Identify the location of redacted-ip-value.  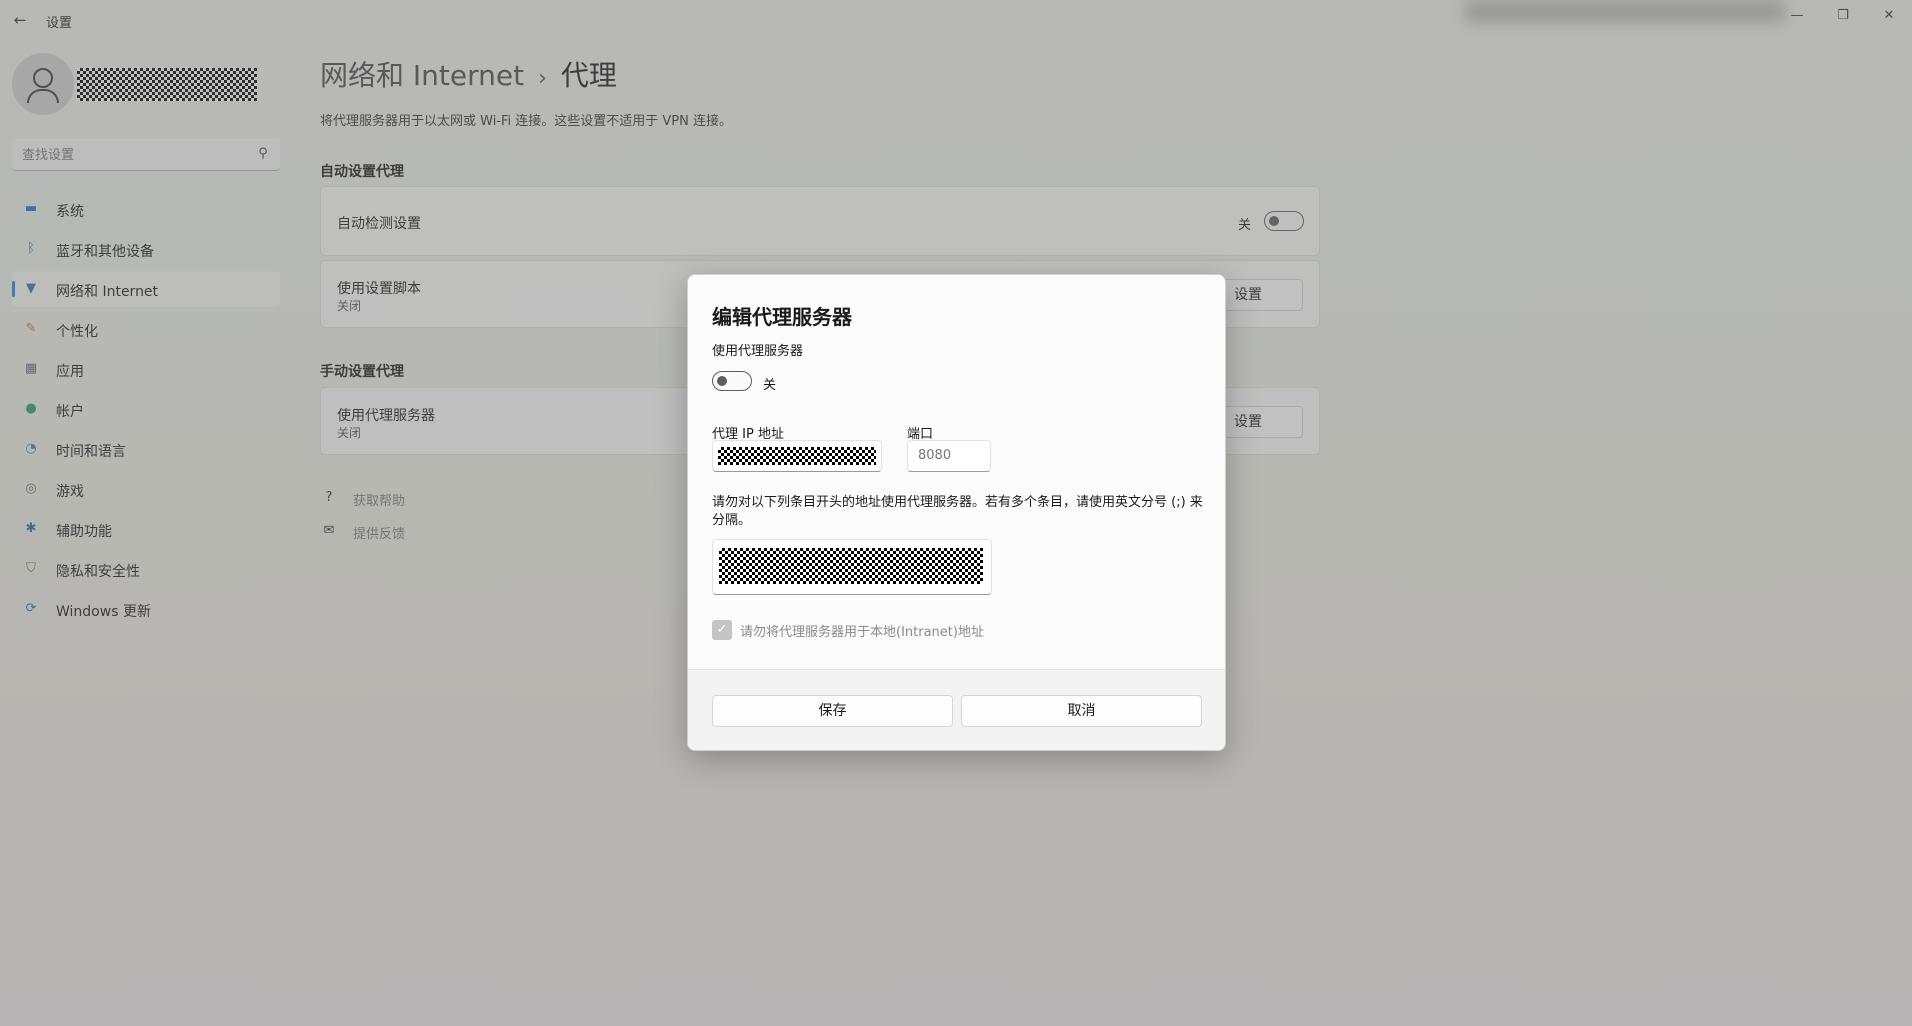
(797, 456).